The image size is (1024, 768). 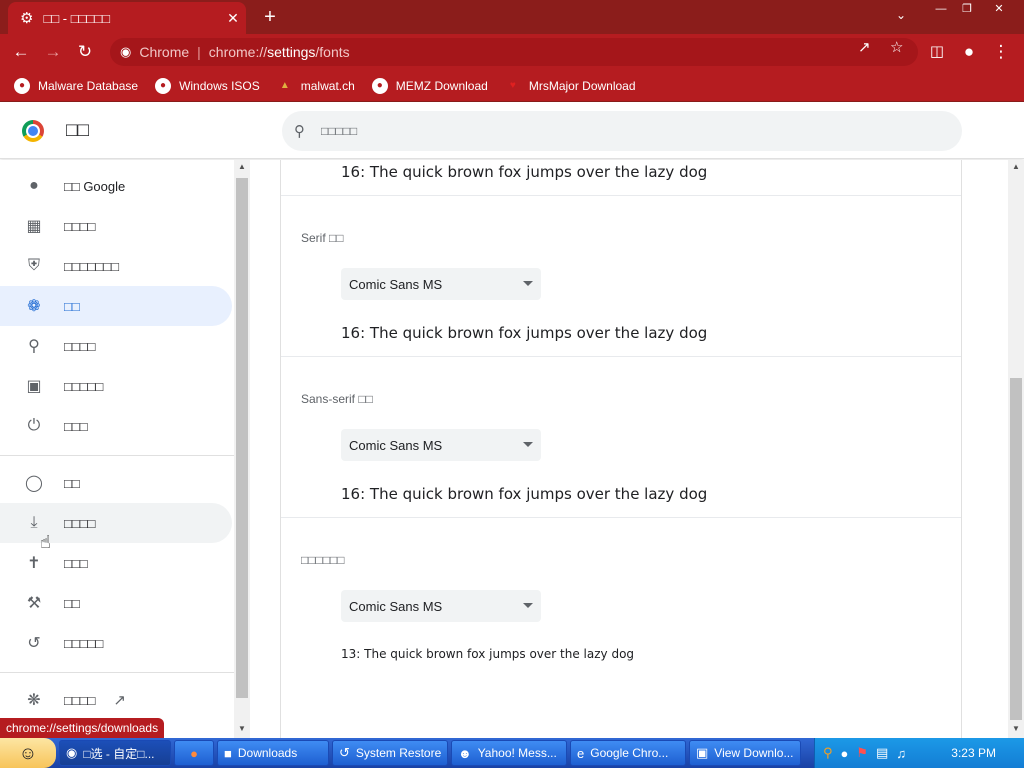 I want to click on sans-serif-font-label: Sans-serif □□, so click(x=337, y=399).